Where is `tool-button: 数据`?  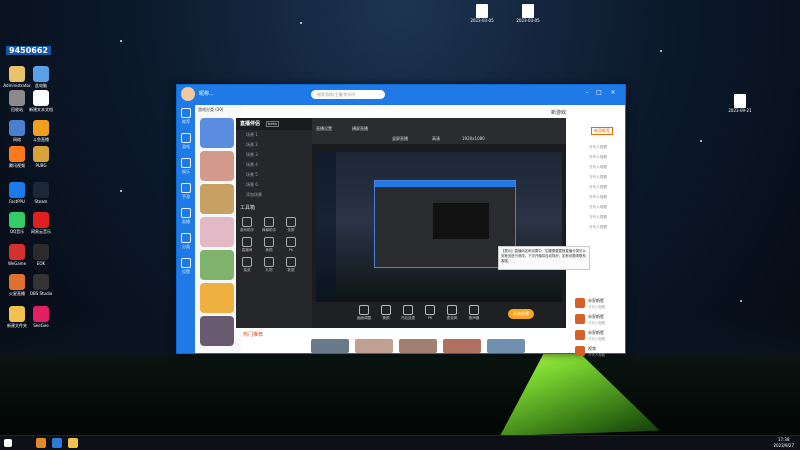 tool-button: 数据 is located at coordinates (291, 265).